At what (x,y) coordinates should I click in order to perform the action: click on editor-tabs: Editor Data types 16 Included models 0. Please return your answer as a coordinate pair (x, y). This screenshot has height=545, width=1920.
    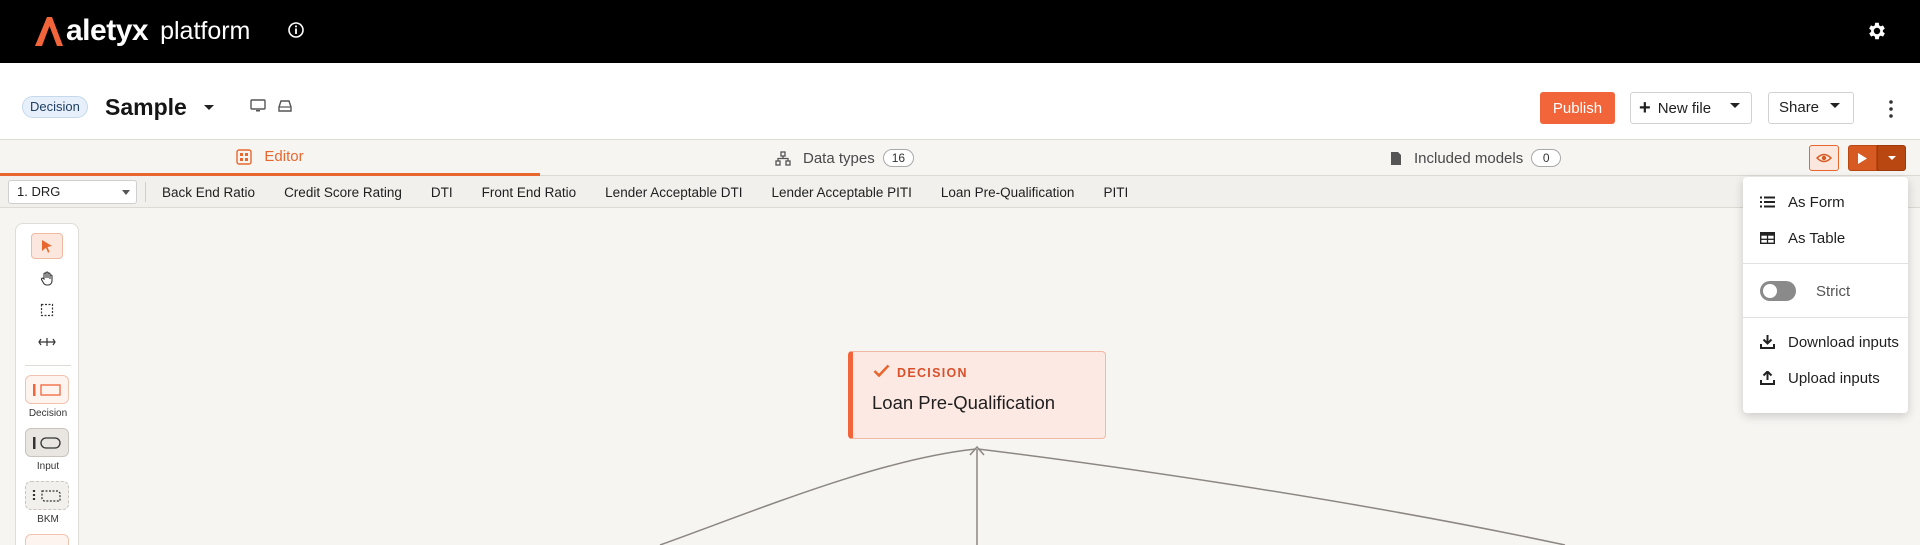
    Looking at the image, I should click on (960, 158).